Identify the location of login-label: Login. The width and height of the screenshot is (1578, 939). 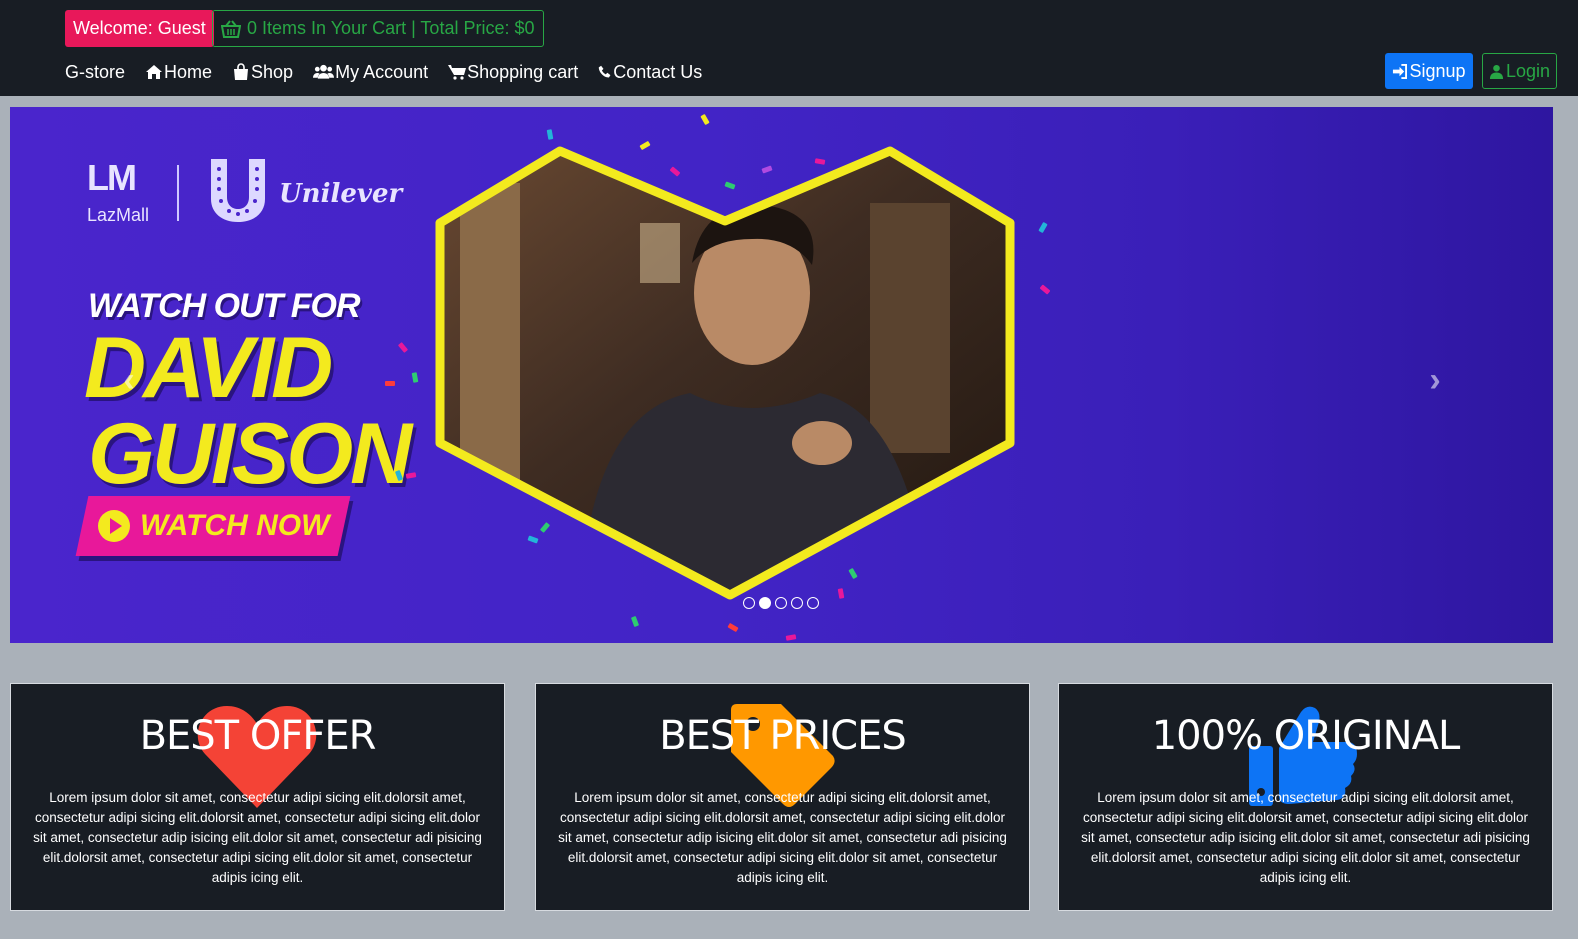
(1528, 70).